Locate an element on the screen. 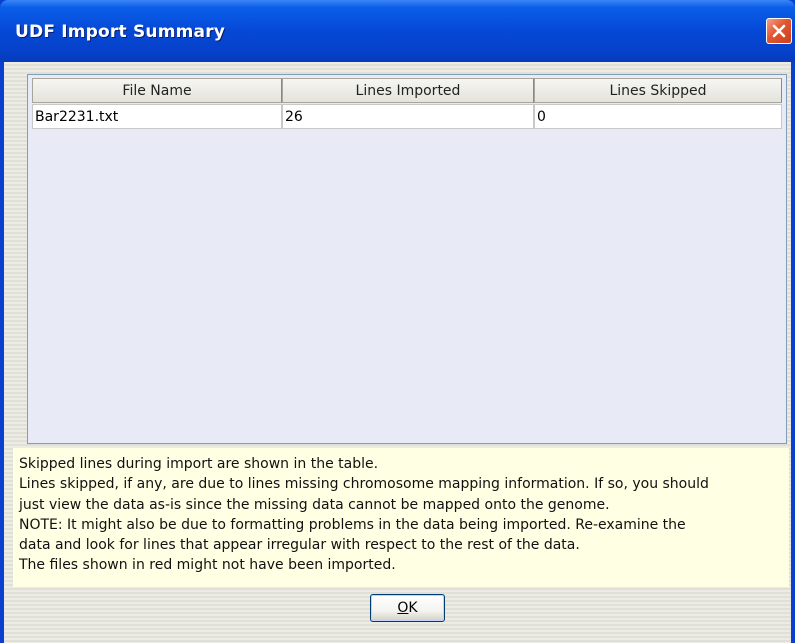 This screenshot has width=795, height=643. cell-file-name: Bar2231.txt is located at coordinates (157, 116).